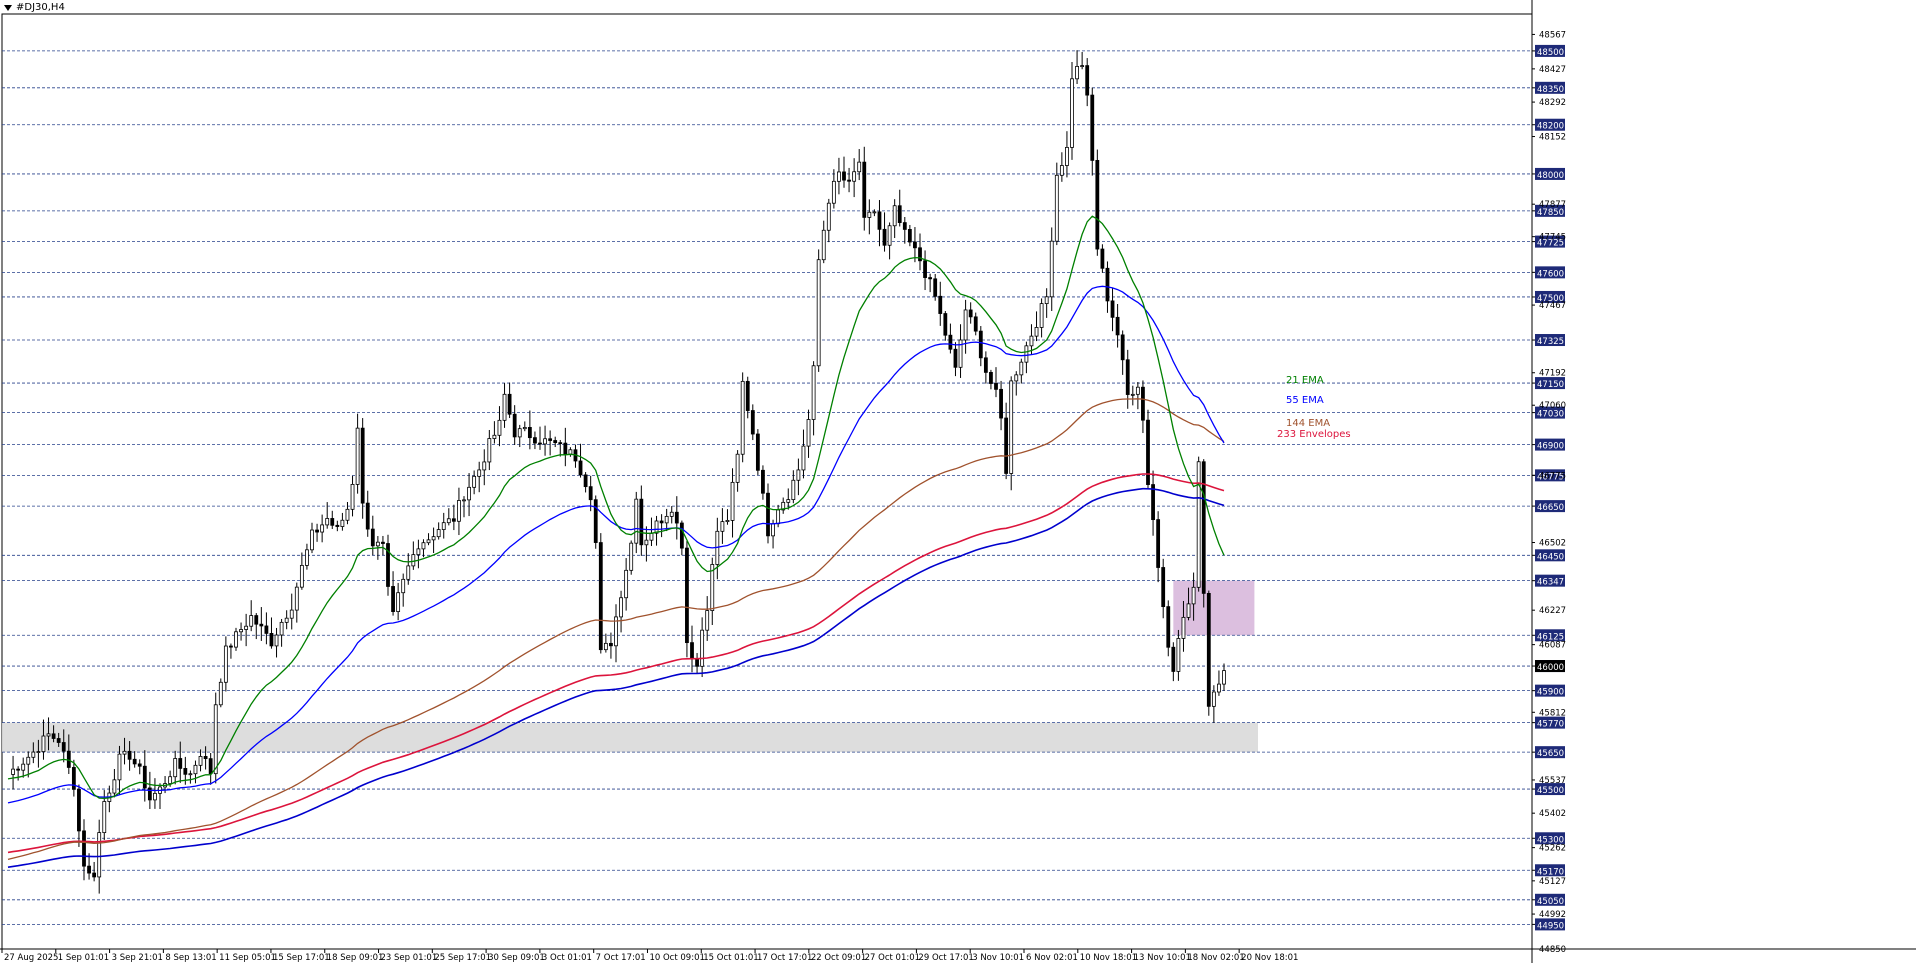  I want to click on time-axis-label: 18 Sep 09:01, so click(355, 958).